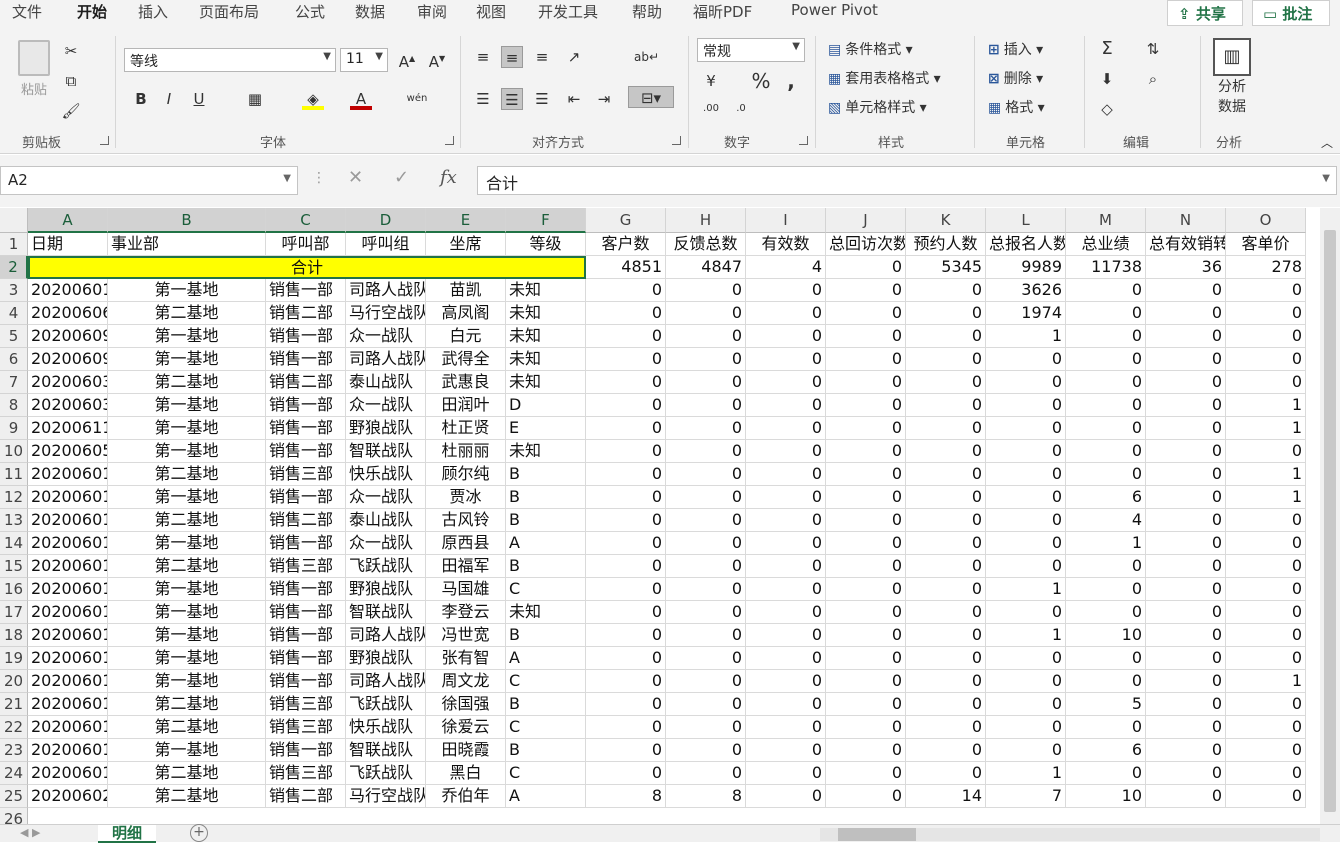 The width and height of the screenshot is (1340, 843). Describe the element at coordinates (1106, 796) in the screenshot. I see `cell-m: 10` at that location.